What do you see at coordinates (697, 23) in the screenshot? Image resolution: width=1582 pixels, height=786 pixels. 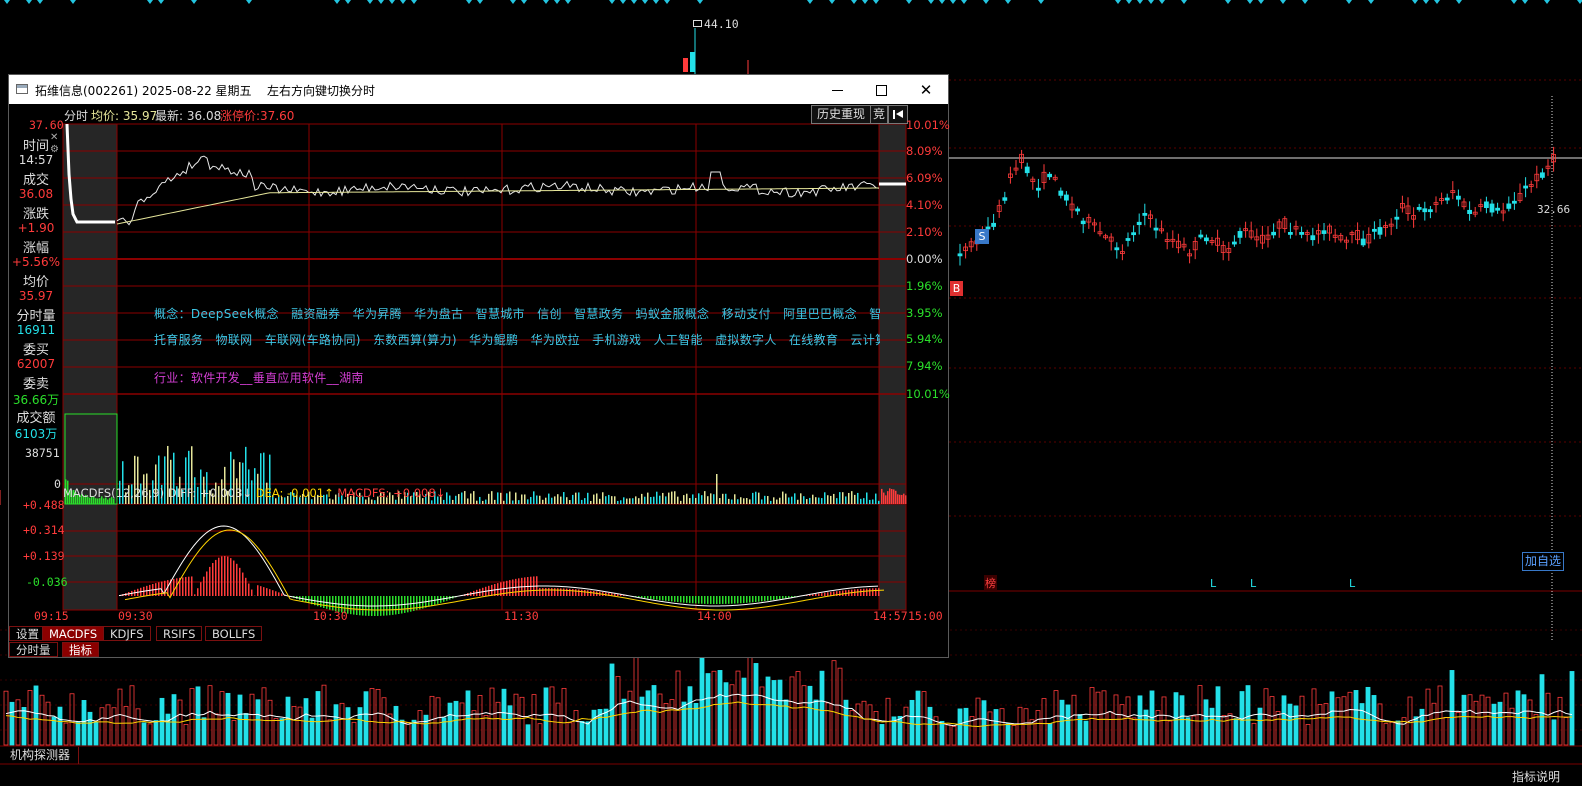 I see `price-max-marker-icon` at bounding box center [697, 23].